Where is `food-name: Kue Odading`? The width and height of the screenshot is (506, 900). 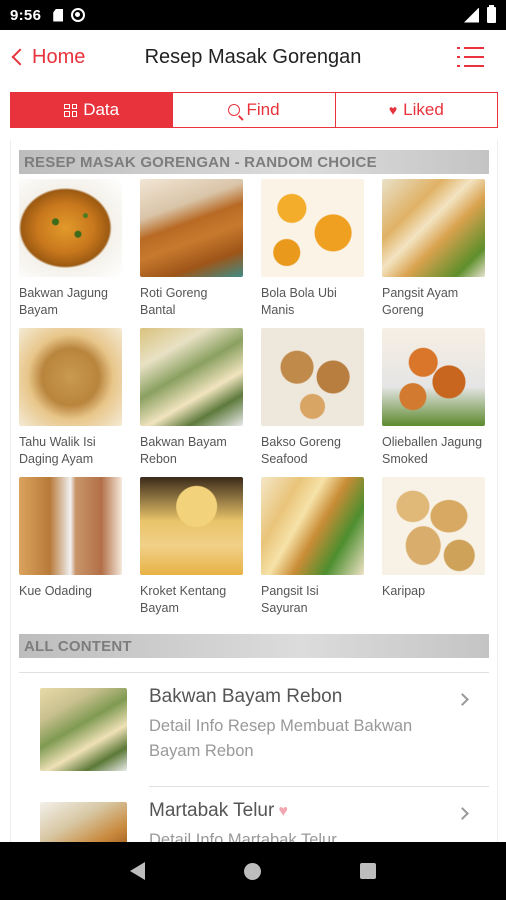
food-name: Kue Odading is located at coordinates (55, 591).